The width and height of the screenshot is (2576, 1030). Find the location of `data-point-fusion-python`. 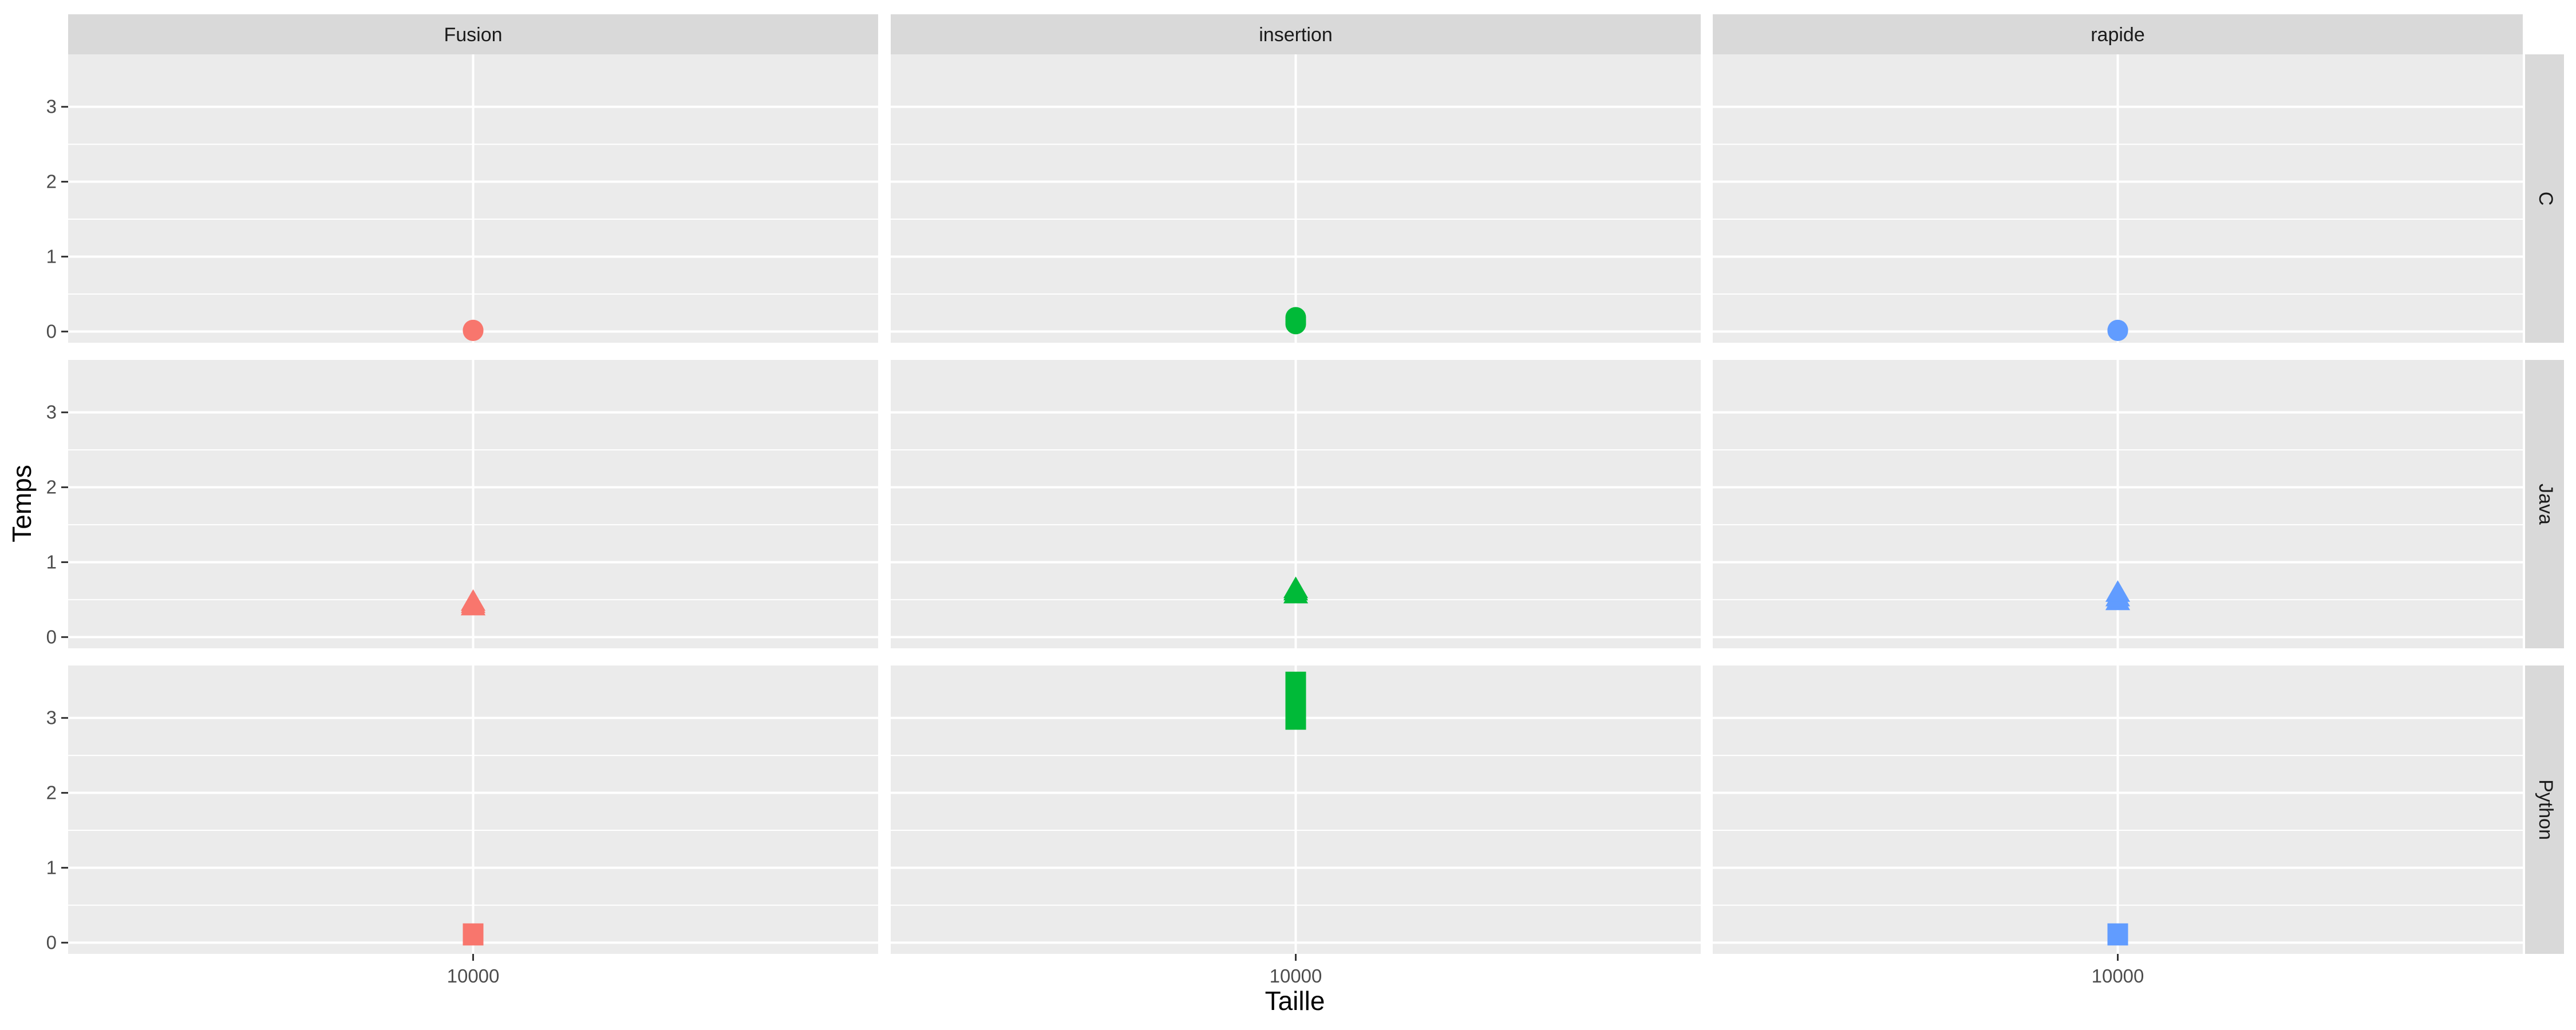

data-point-fusion-python is located at coordinates (473, 933).